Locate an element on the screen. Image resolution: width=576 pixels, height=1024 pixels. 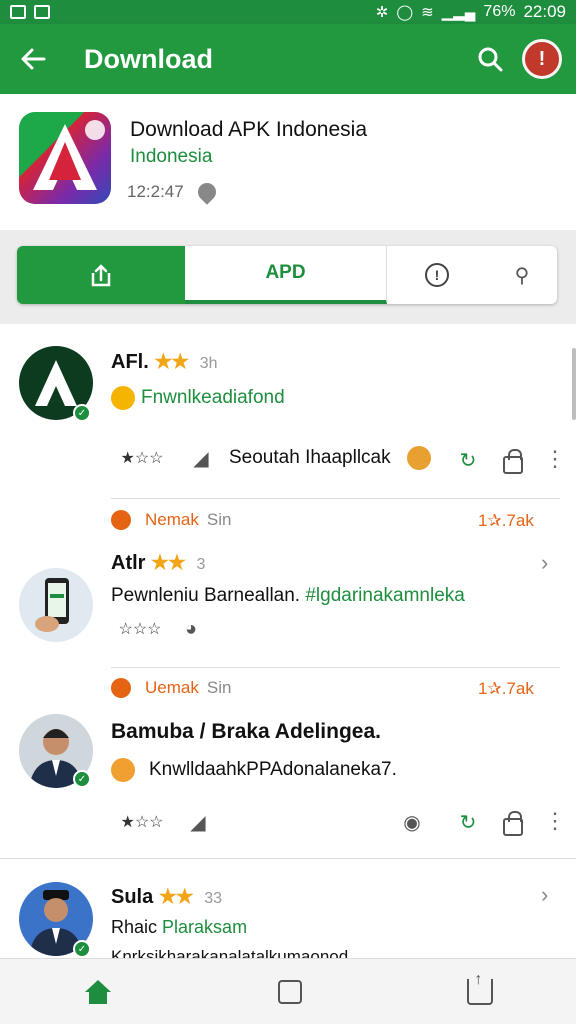
comment-icon: ◕ is located at coordinates (191, 628).